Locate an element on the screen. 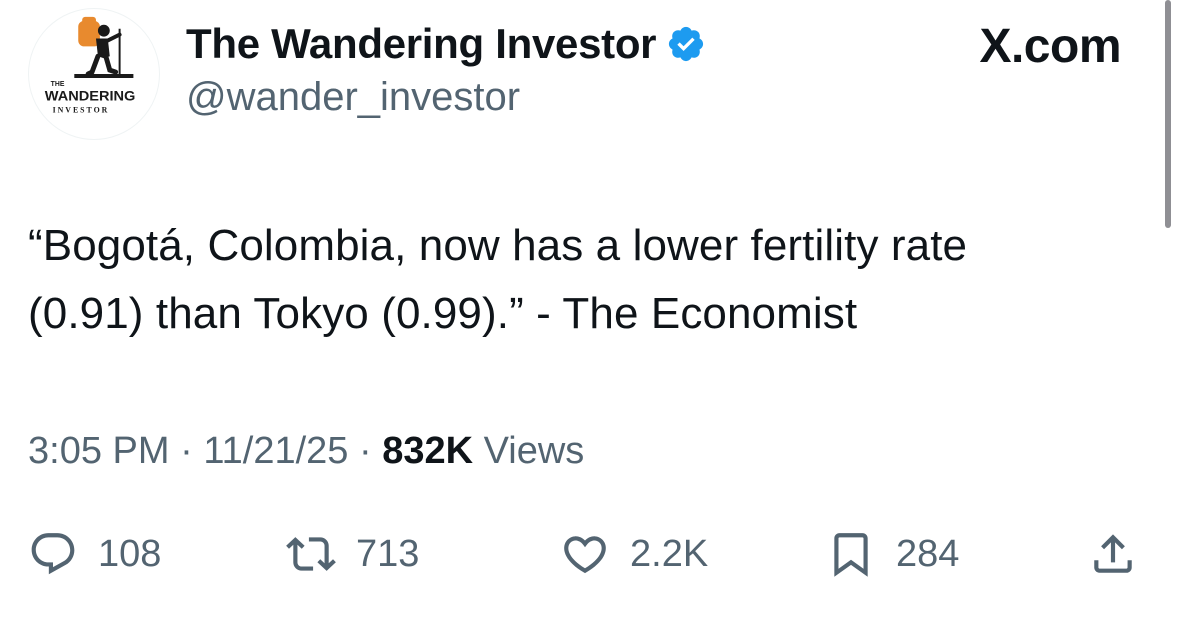  views-count: 832K is located at coordinates (428, 451).